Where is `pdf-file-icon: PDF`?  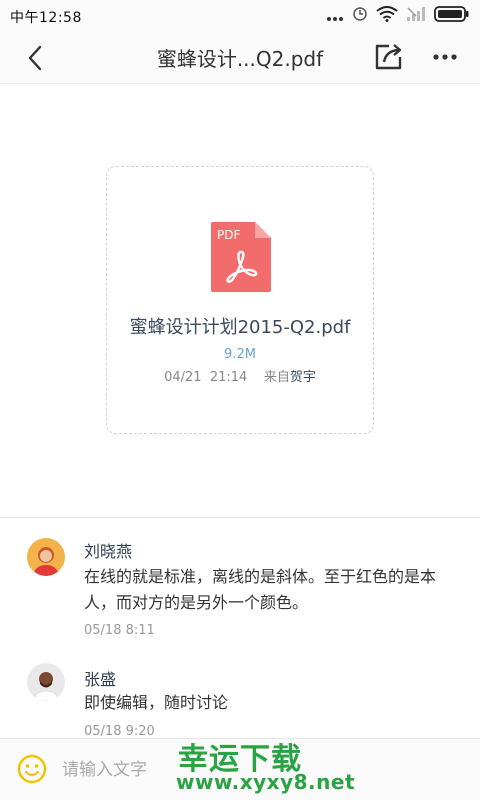 pdf-file-icon: PDF is located at coordinates (241, 257).